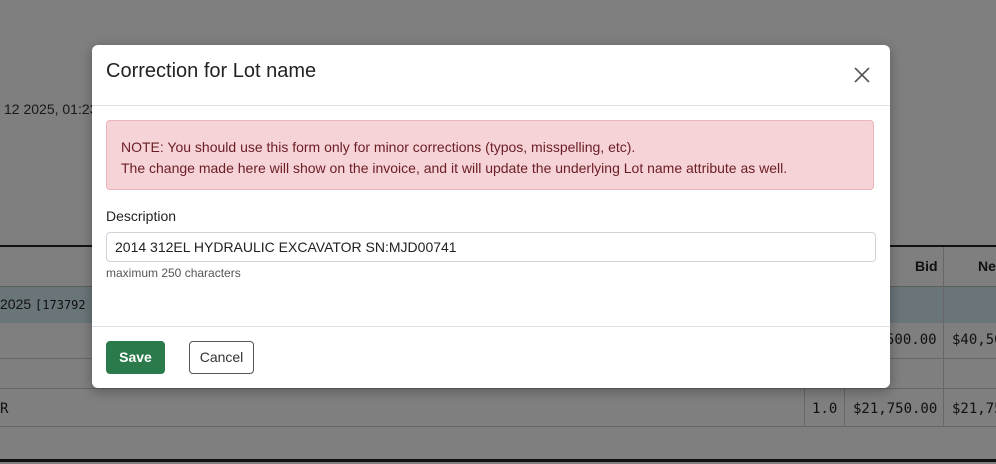  I want to click on dialog-title: Correction for Lot name, so click(211, 71).